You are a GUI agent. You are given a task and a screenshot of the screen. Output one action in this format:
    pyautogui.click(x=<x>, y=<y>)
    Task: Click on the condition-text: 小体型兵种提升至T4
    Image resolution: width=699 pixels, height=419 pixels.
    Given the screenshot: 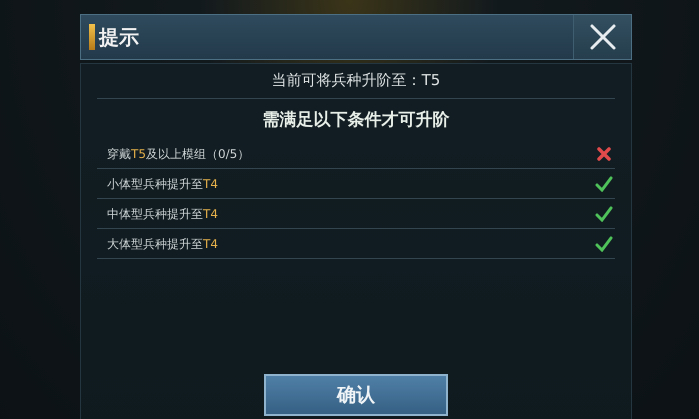 What is the action you would take?
    pyautogui.click(x=162, y=184)
    